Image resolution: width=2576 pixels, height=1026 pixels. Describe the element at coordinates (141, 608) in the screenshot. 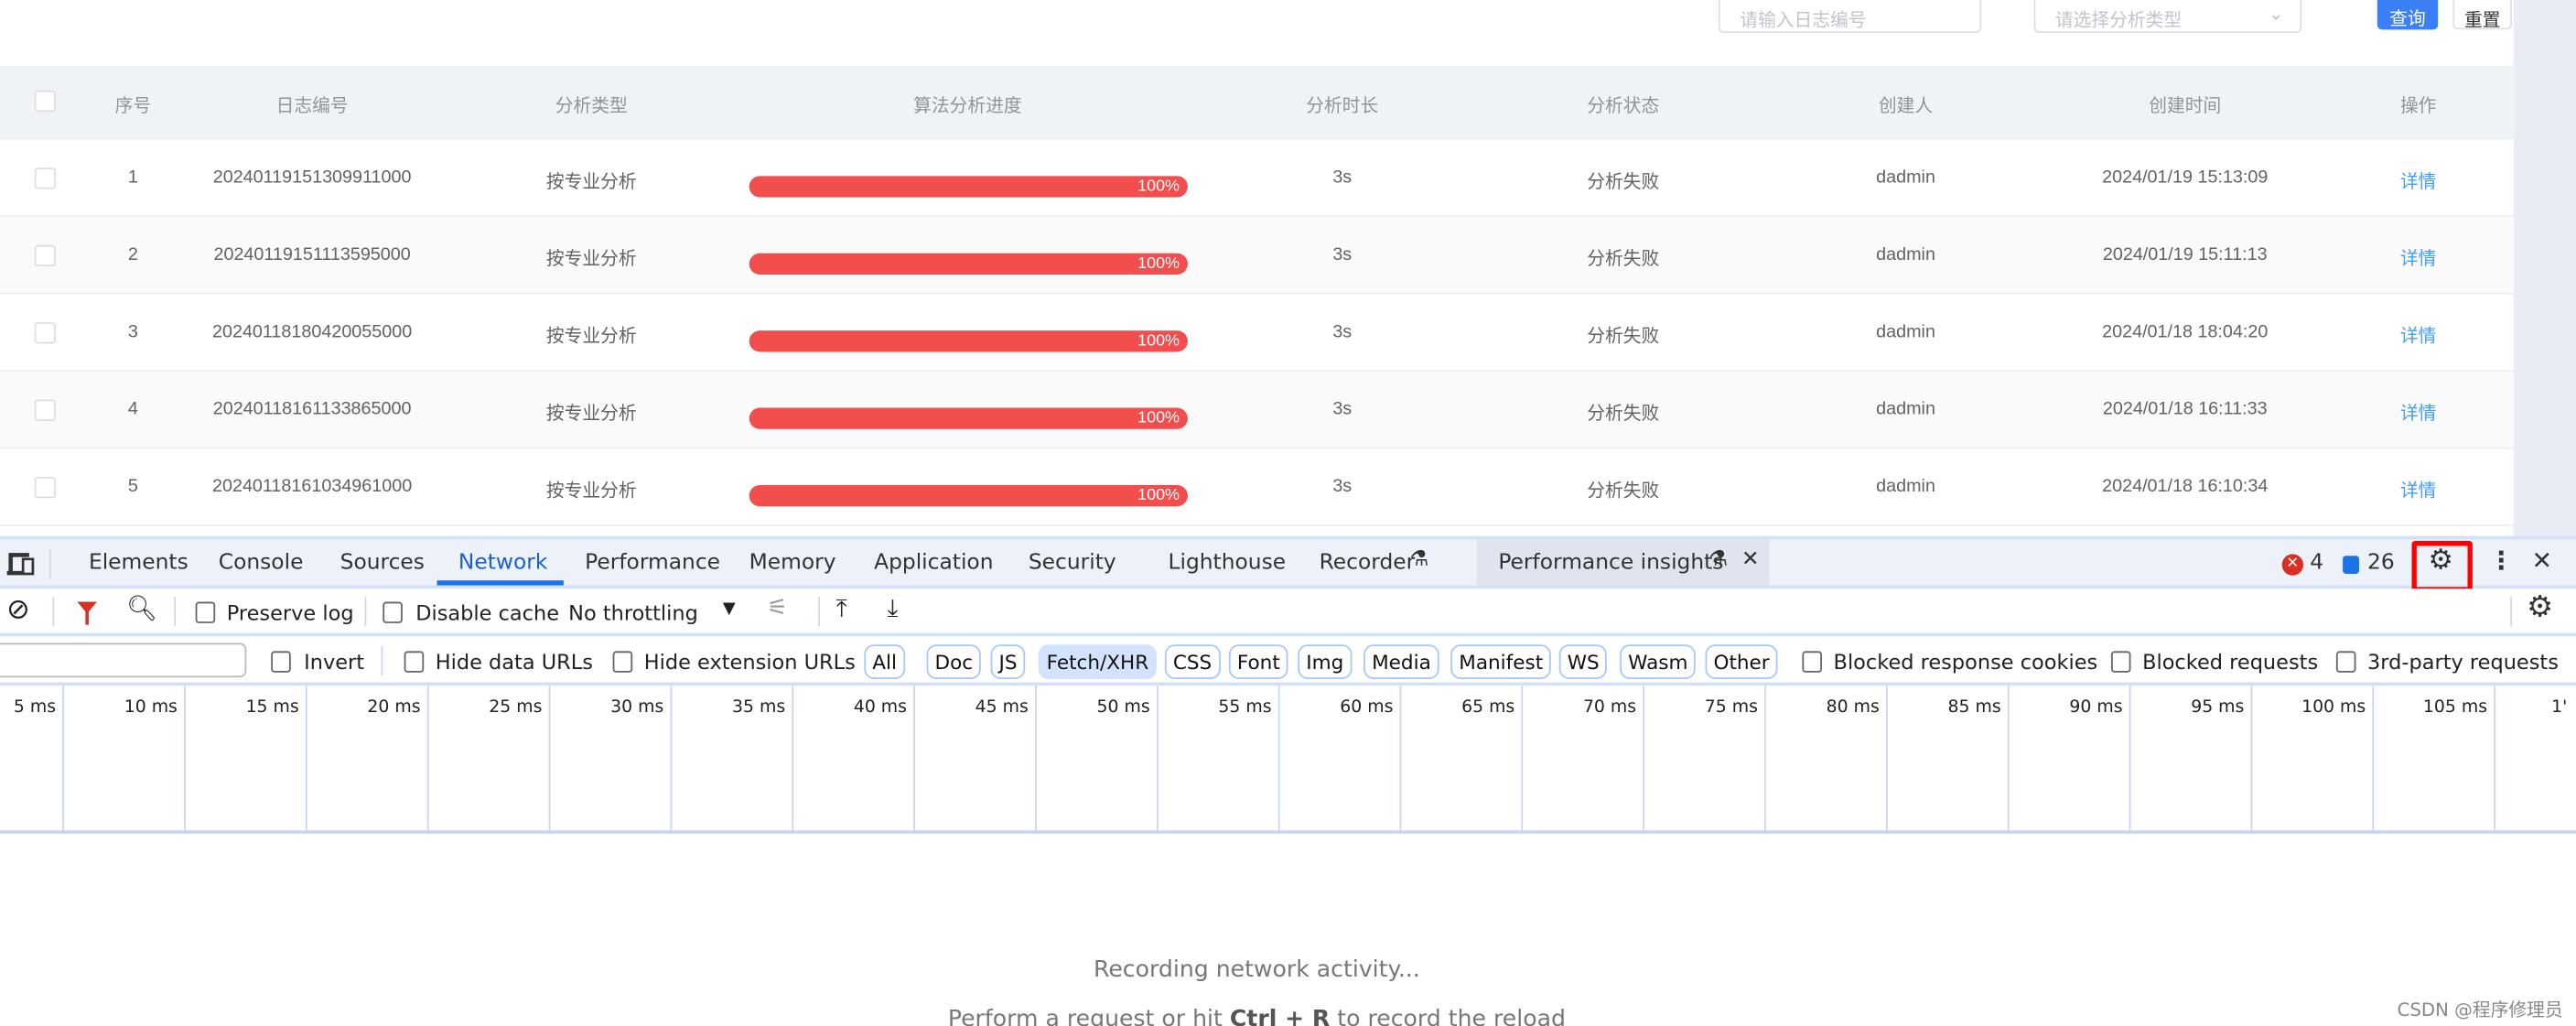

I see `search-icon: 🔍︎` at that location.